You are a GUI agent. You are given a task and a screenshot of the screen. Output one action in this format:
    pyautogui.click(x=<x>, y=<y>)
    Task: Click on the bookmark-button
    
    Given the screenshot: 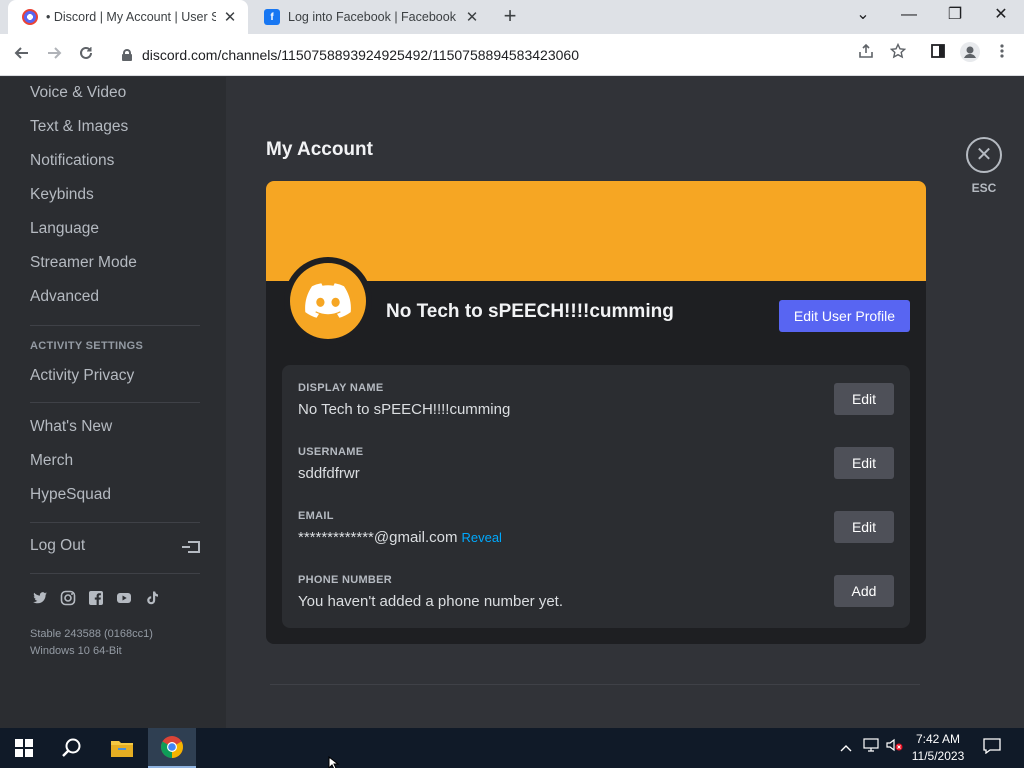 What is the action you would take?
    pyautogui.click(x=898, y=55)
    